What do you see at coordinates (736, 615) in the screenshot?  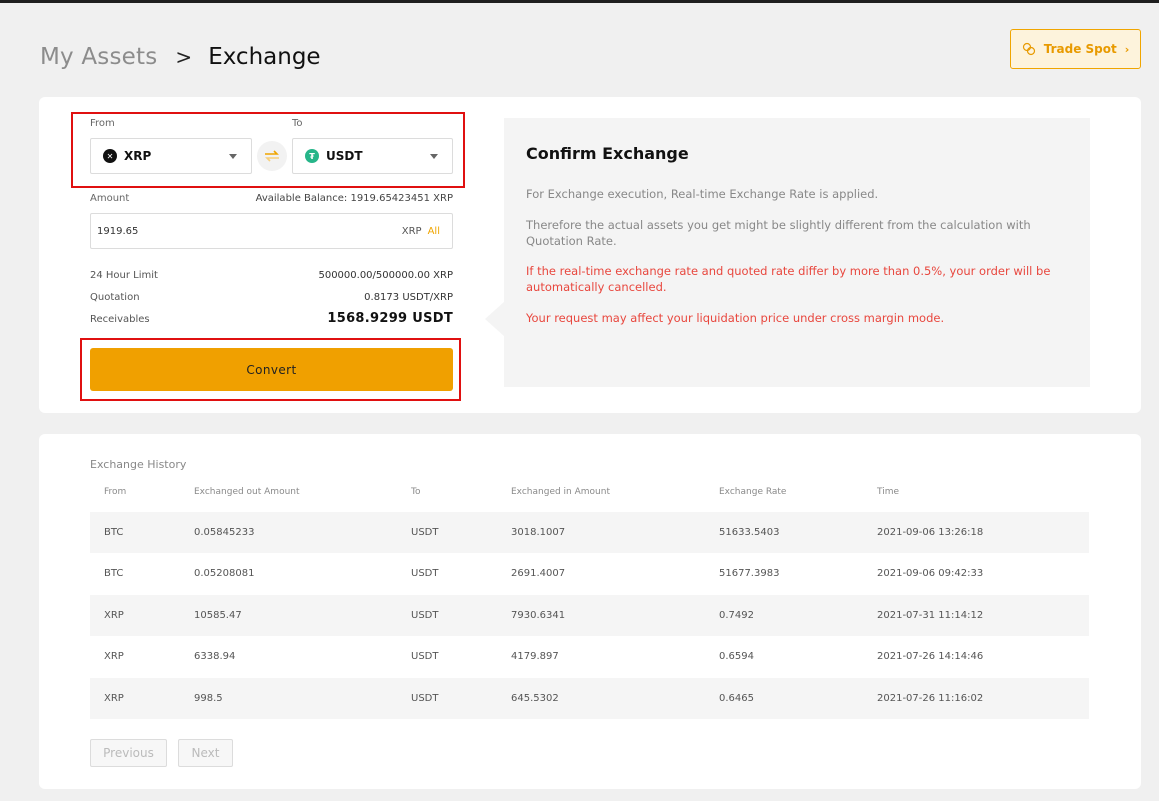 I see `cell-rate: 0.7492` at bounding box center [736, 615].